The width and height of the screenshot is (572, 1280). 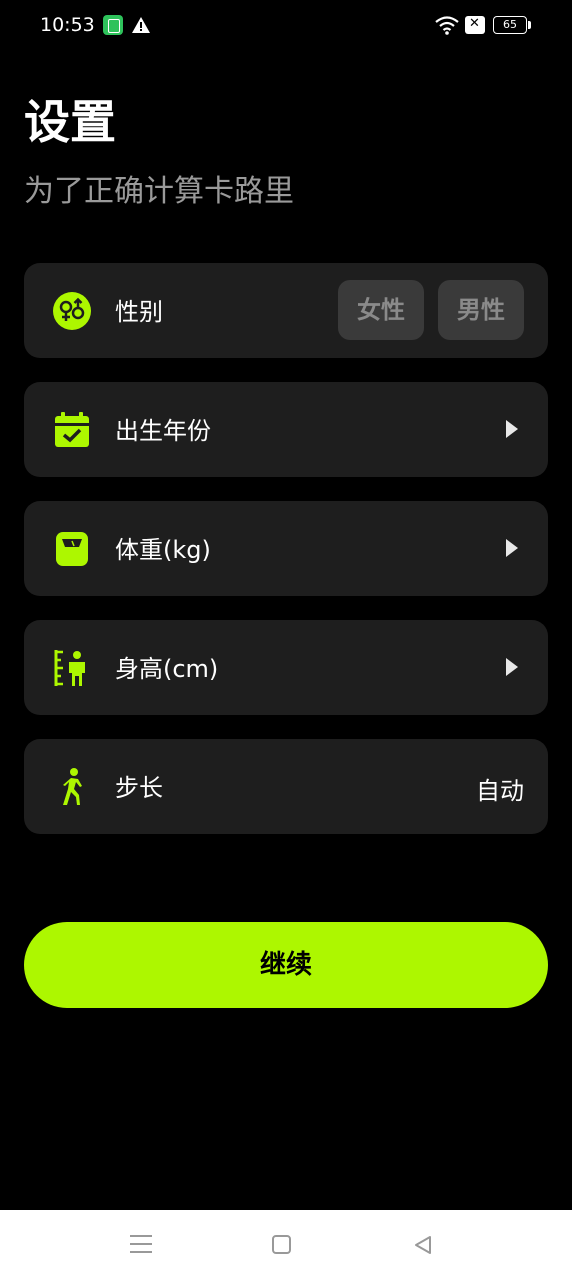 What do you see at coordinates (529, 25) in the screenshot?
I see `battery-nub` at bounding box center [529, 25].